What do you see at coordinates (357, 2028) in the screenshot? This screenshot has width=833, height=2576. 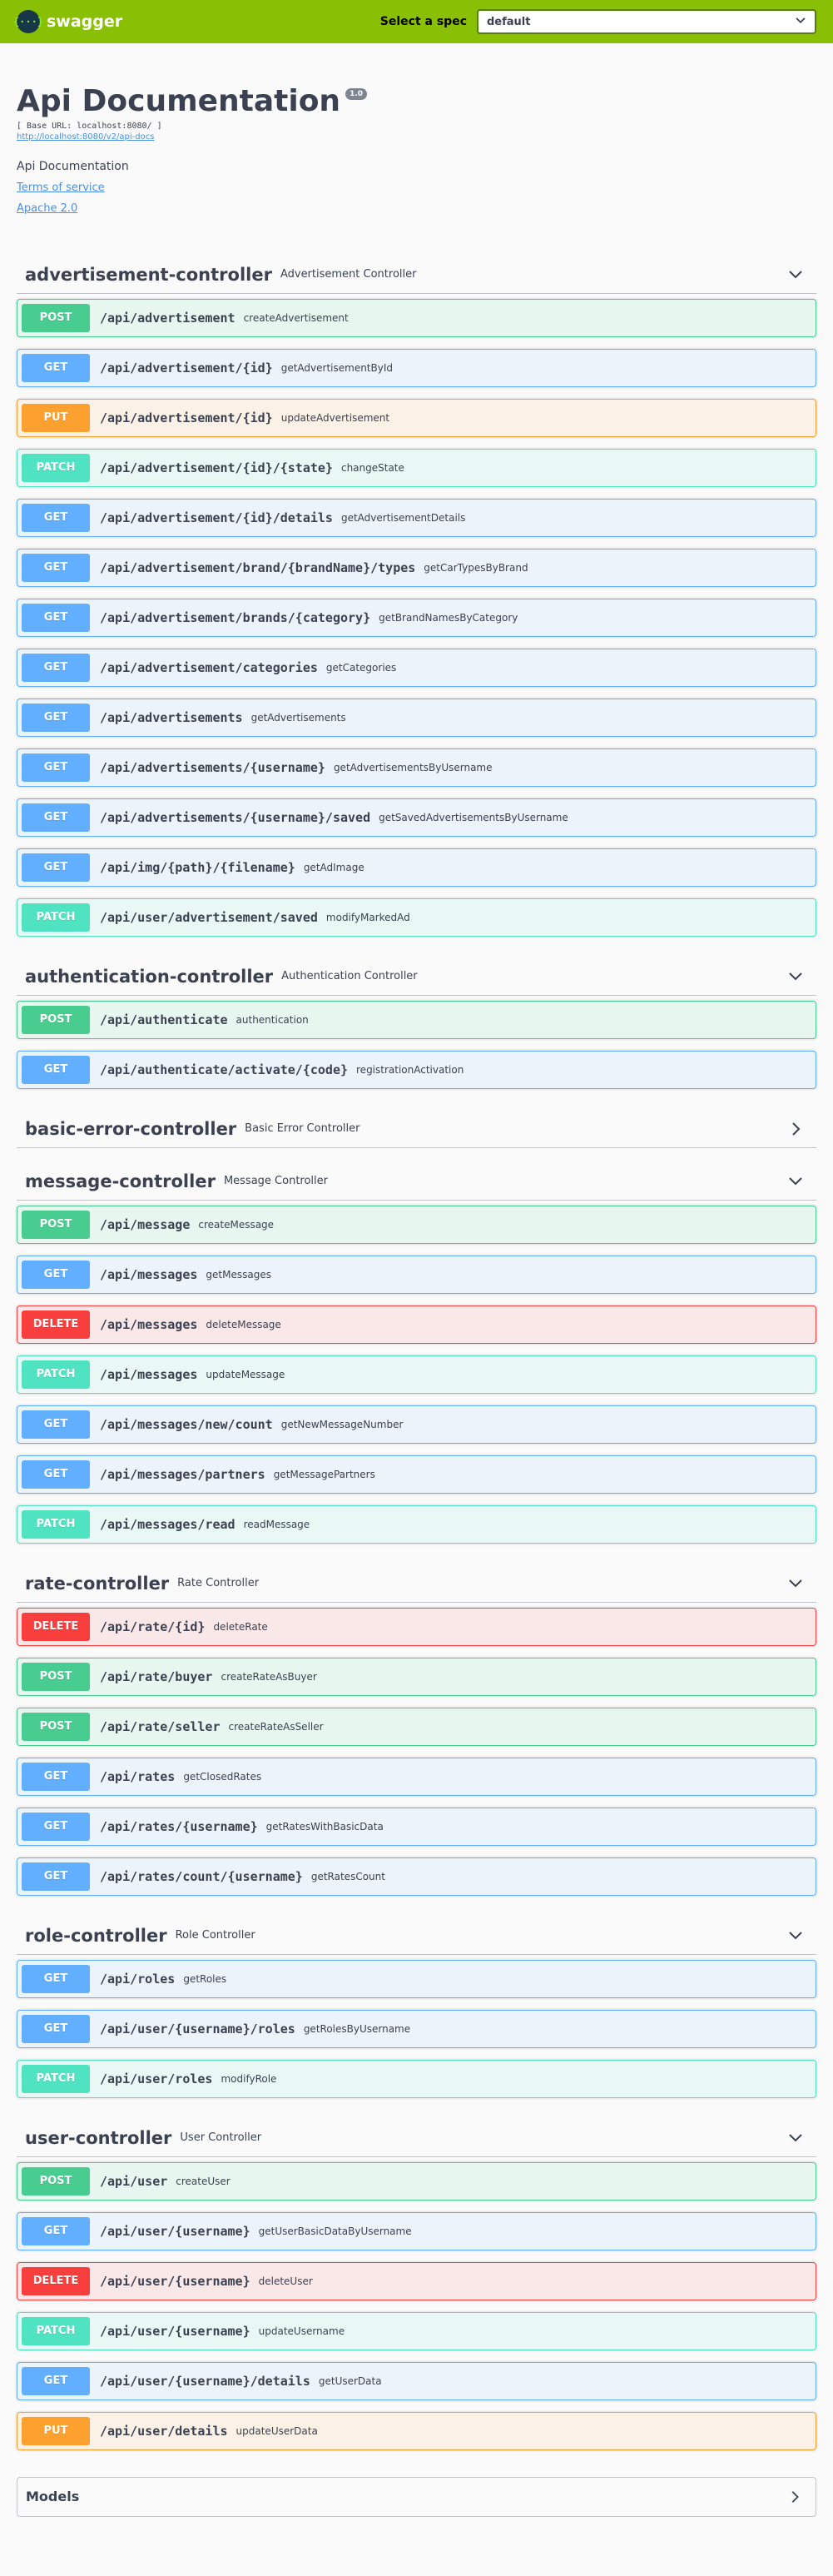 I see `operation-summary: getRolesByUsername` at bounding box center [357, 2028].